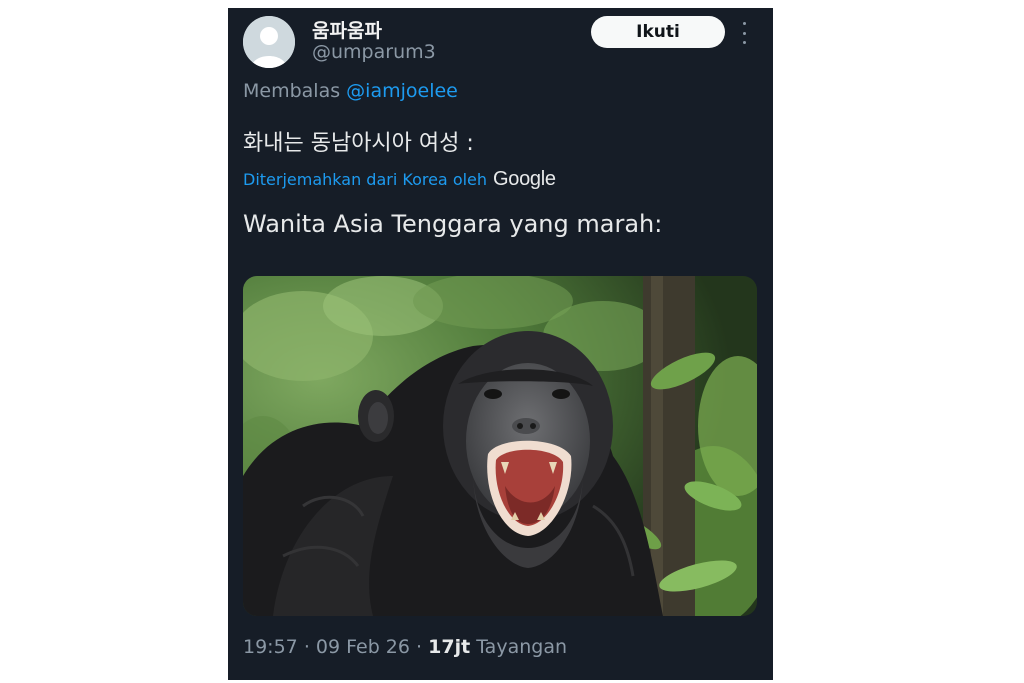  What do you see at coordinates (347, 29) in the screenshot?
I see `author-display-name: 움파움파` at bounding box center [347, 29].